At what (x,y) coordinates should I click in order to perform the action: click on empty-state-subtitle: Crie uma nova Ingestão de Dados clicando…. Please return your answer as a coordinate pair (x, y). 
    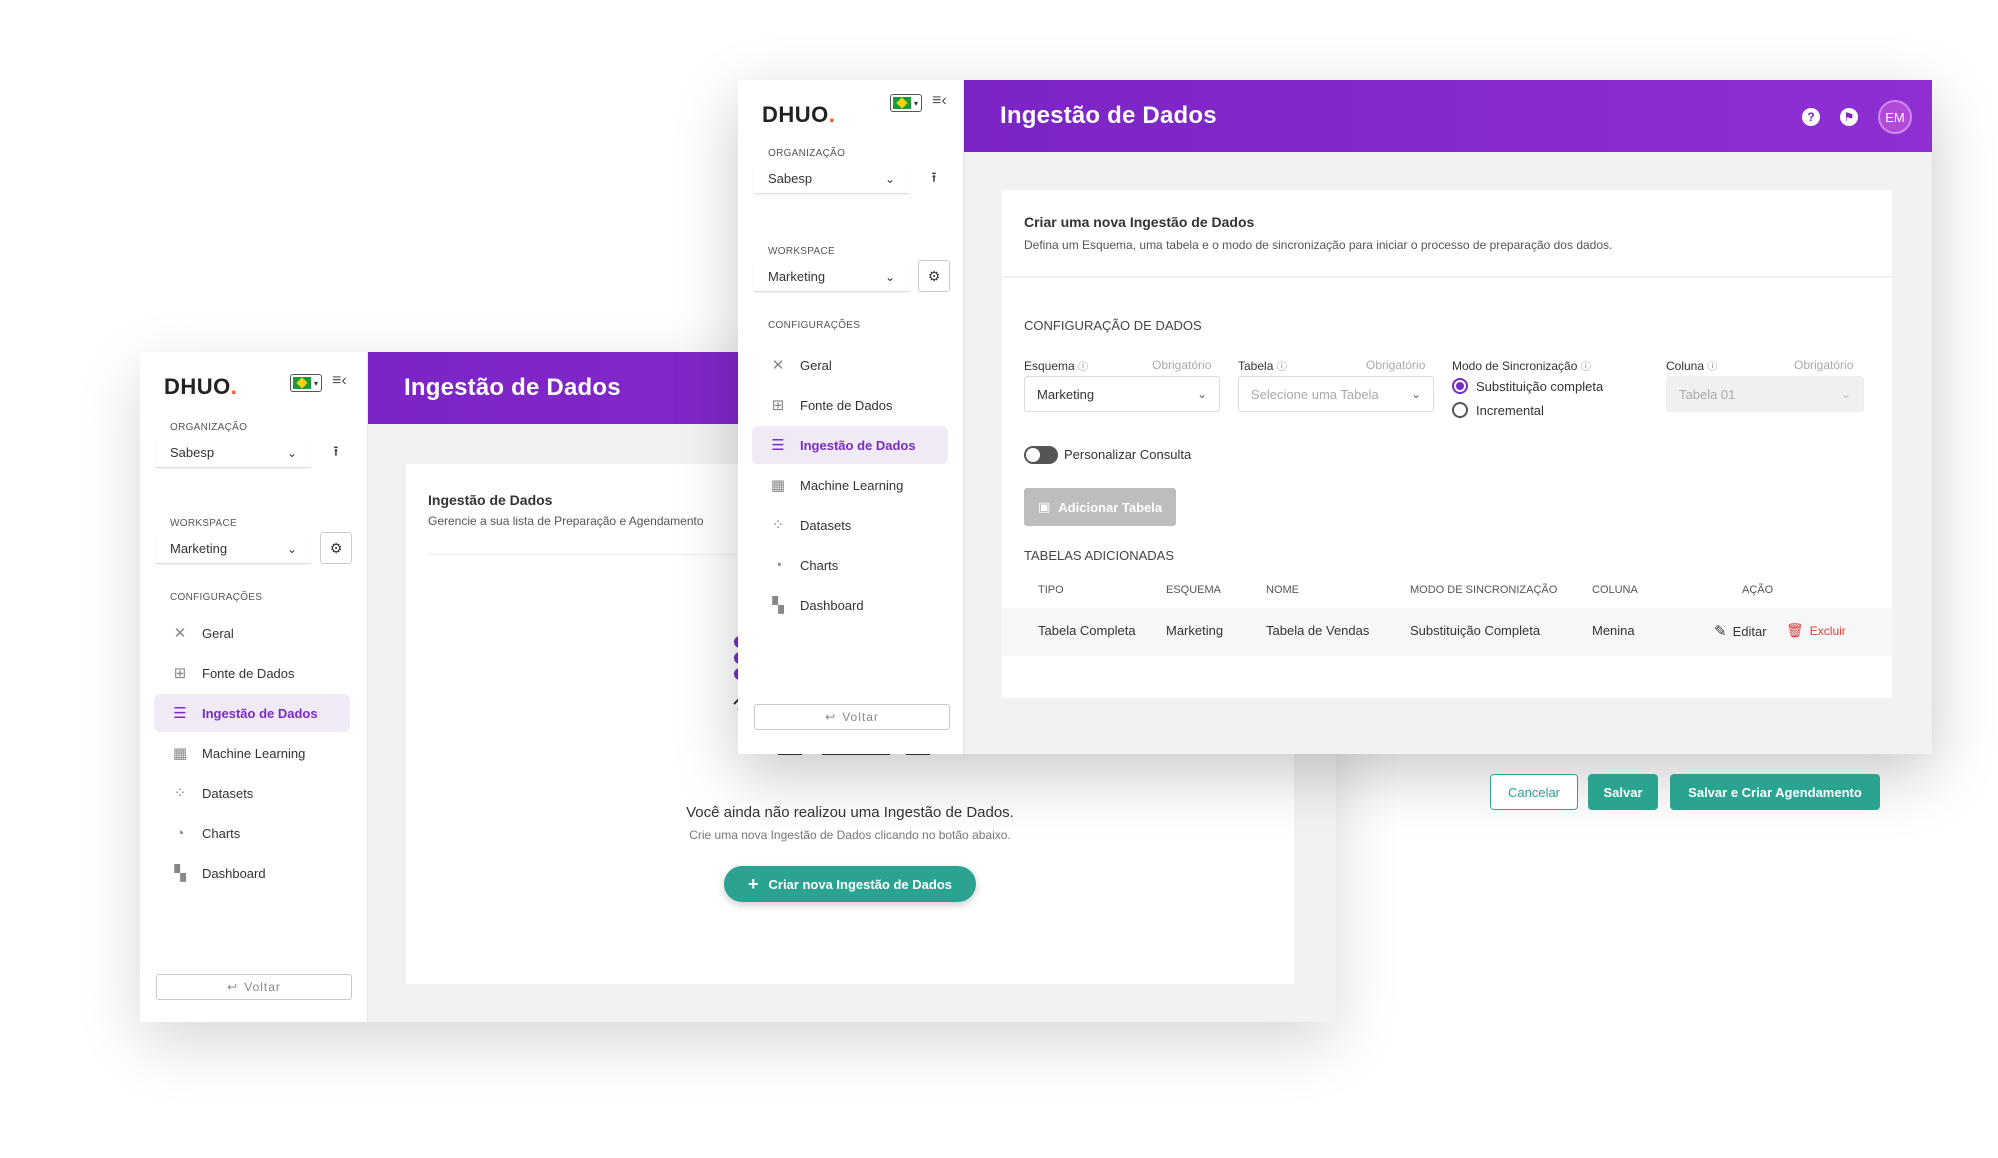
    Looking at the image, I should click on (850, 835).